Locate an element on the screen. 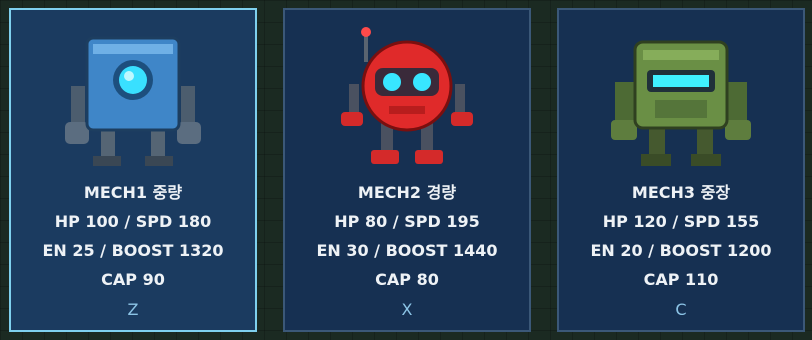 Image resolution: width=812 pixels, height=340 pixels. mech-stats-cap: CAP 80 is located at coordinates (407, 279).